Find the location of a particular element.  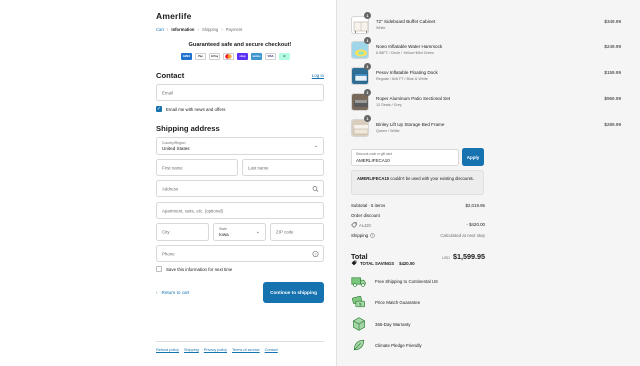

item-variant: White is located at coordinates (381, 28).